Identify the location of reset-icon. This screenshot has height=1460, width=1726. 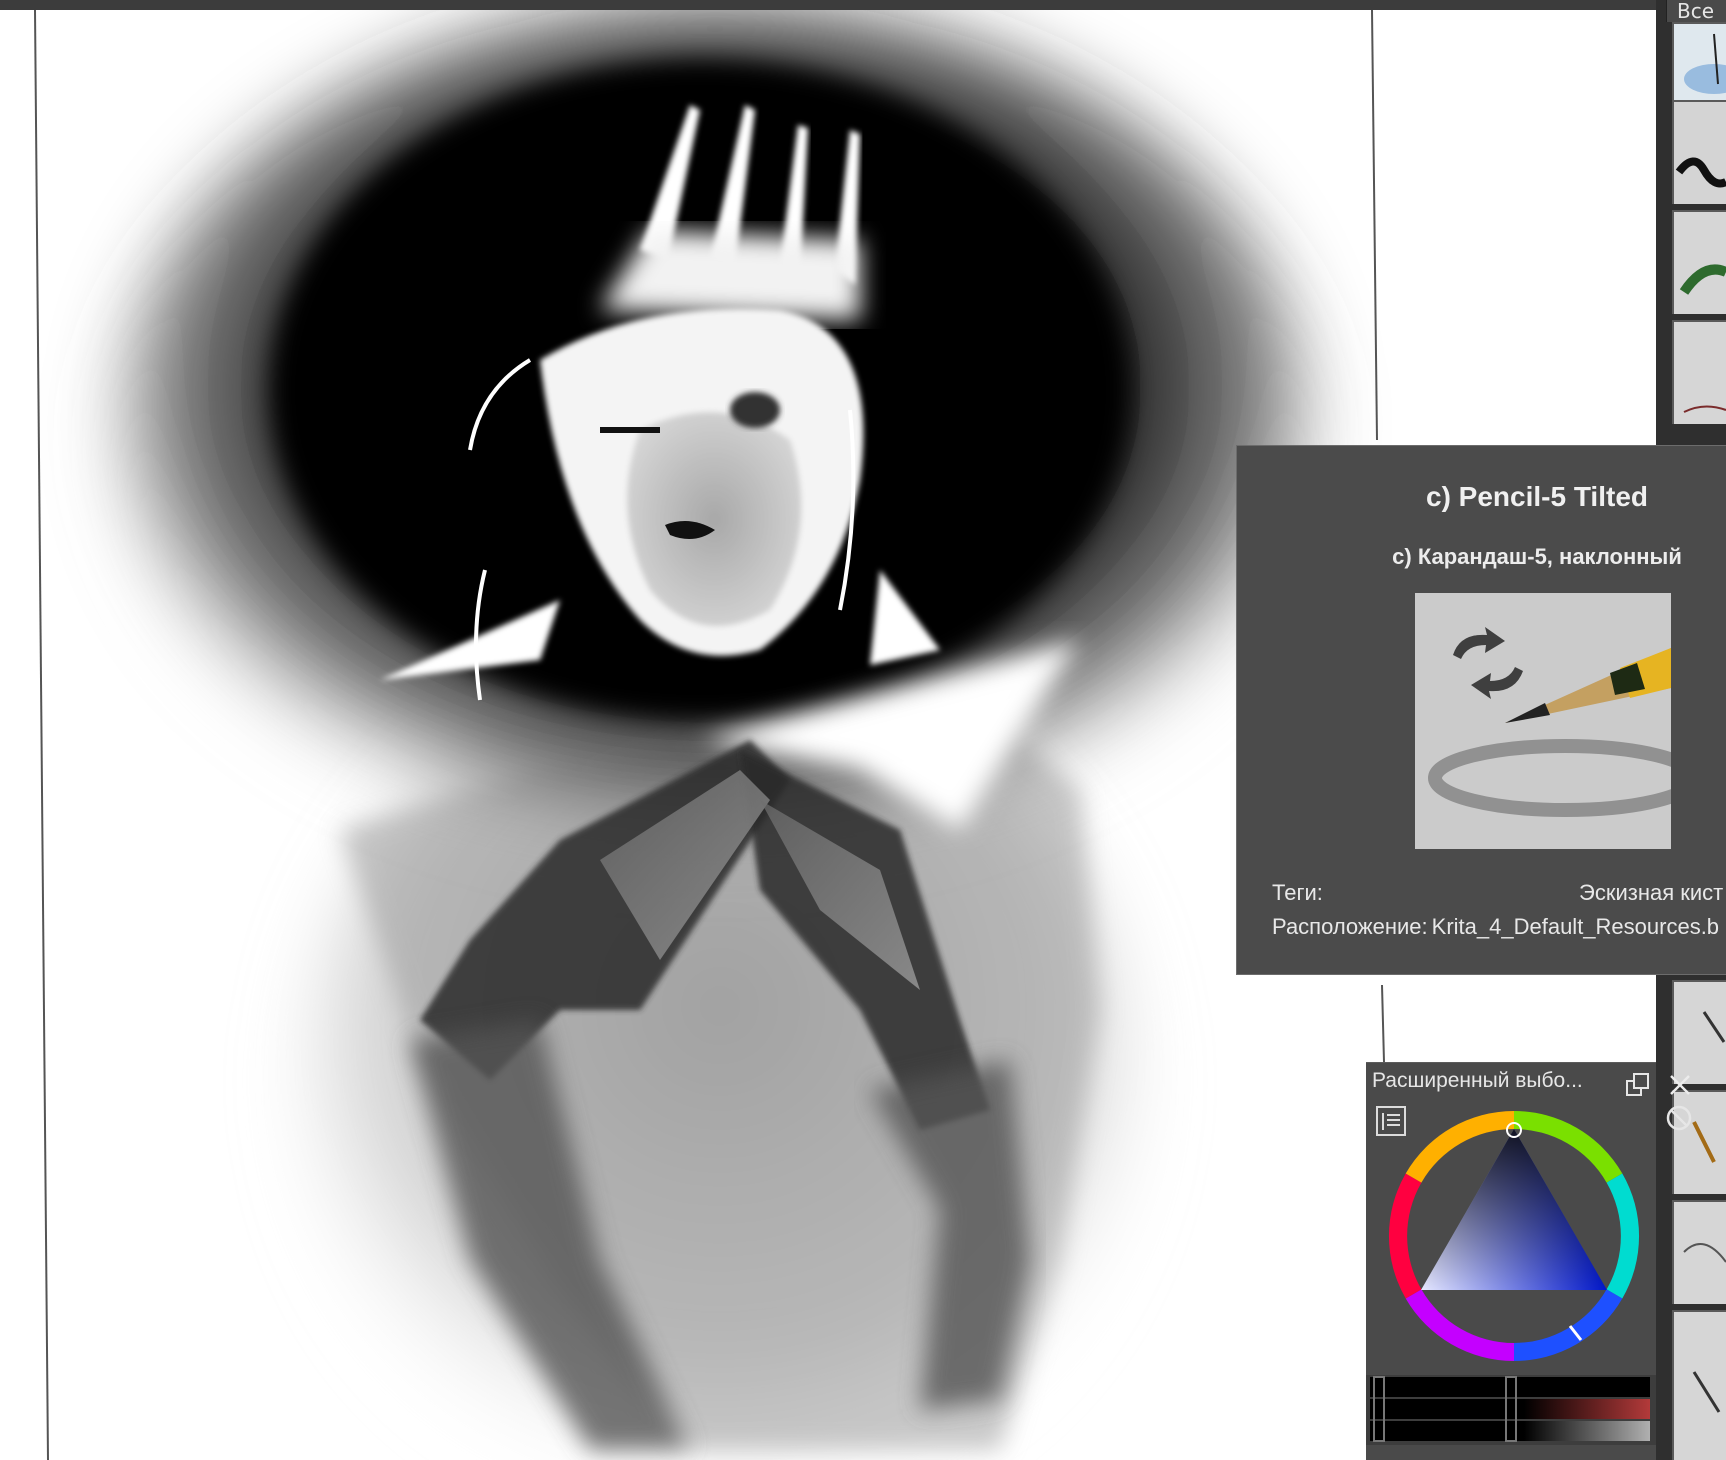
(1679, 1118).